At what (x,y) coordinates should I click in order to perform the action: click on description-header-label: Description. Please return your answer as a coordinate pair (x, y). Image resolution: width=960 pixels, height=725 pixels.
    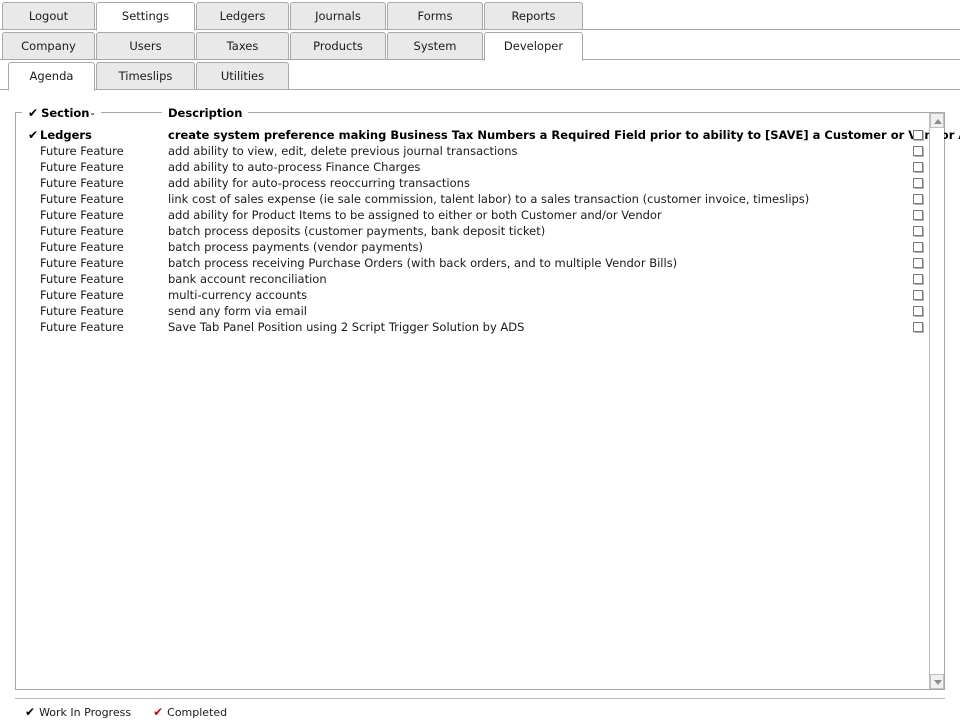
    Looking at the image, I should click on (205, 113).